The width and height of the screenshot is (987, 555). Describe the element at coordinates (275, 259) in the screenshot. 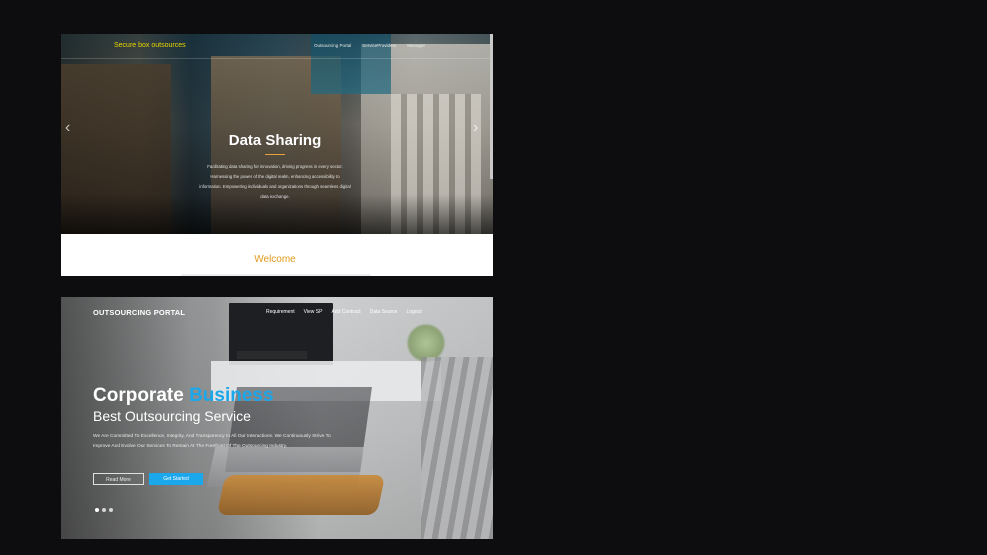

I see `welcome-heading: Welcome` at that location.